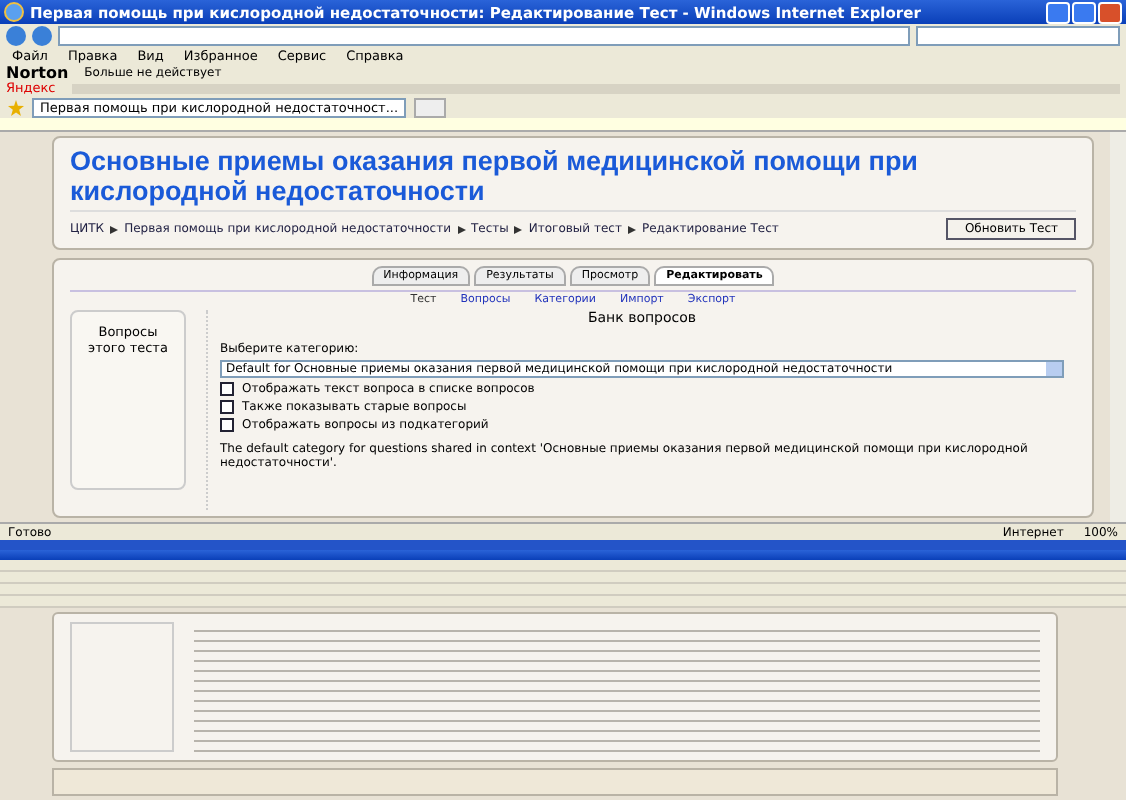 This screenshot has height=800, width=1126. I want to click on norton-logo: Norton, so click(37, 72).